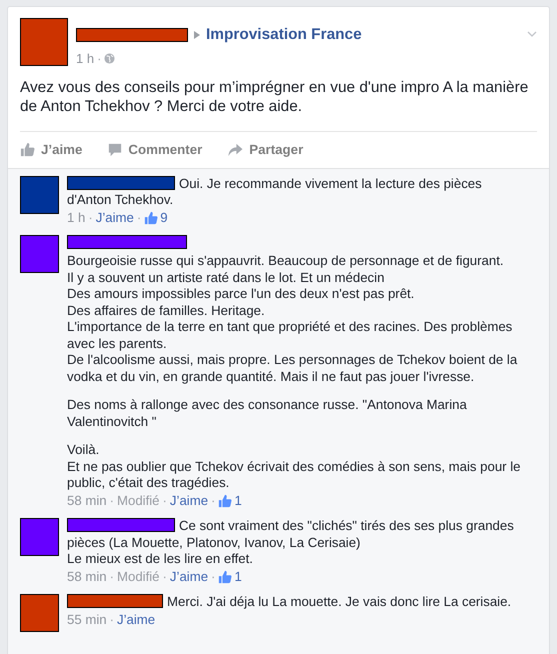  I want to click on share-button: Partager, so click(266, 150).